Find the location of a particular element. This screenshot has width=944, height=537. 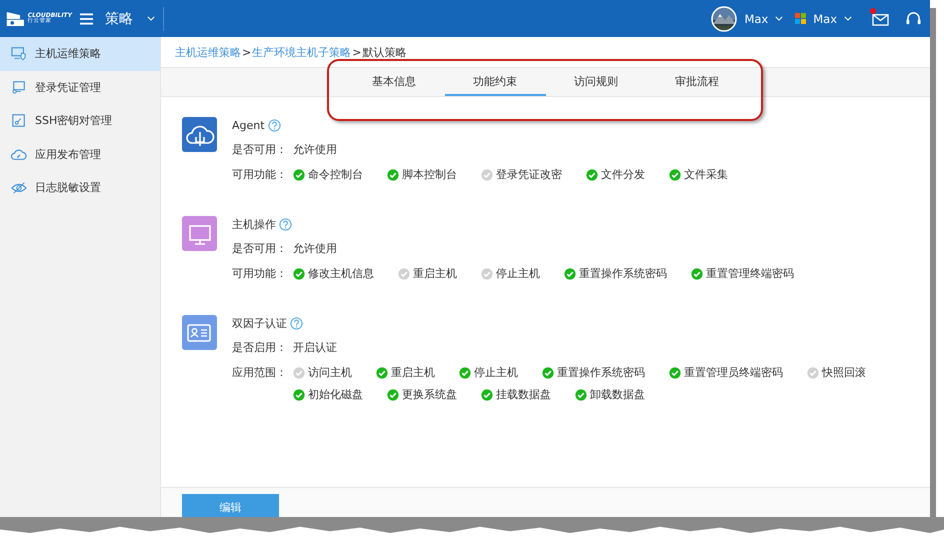

cloud-wrench-icon is located at coordinates (19, 154).